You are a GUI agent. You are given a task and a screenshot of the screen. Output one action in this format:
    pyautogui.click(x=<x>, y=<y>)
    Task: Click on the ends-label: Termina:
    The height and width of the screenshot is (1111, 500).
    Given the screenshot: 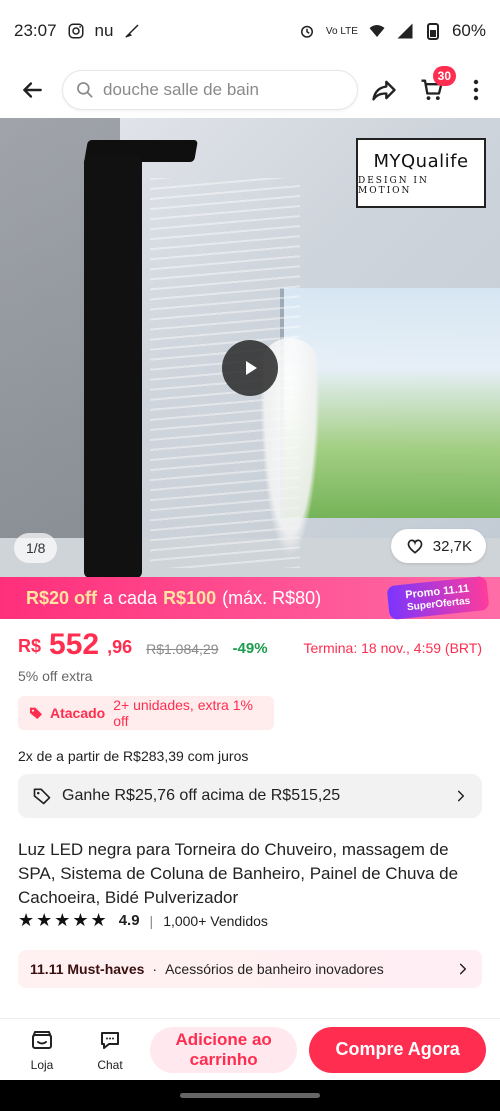 What is the action you would take?
    pyautogui.click(x=330, y=648)
    